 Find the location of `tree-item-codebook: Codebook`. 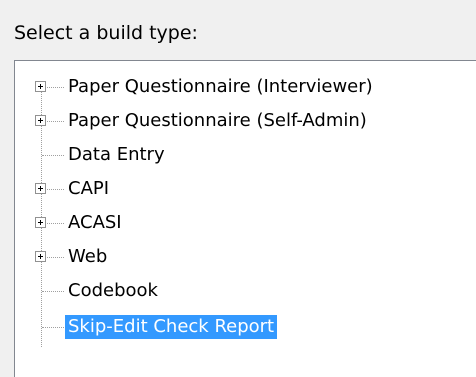

tree-item-codebook: Codebook is located at coordinates (245, 291).